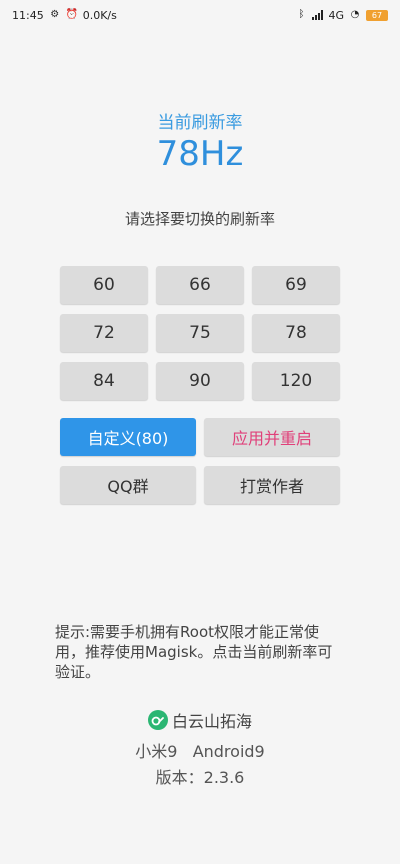 The width and height of the screenshot is (400, 864). Describe the element at coordinates (301, 14) in the screenshot. I see `bluetooth-icon: ᛒ` at that location.